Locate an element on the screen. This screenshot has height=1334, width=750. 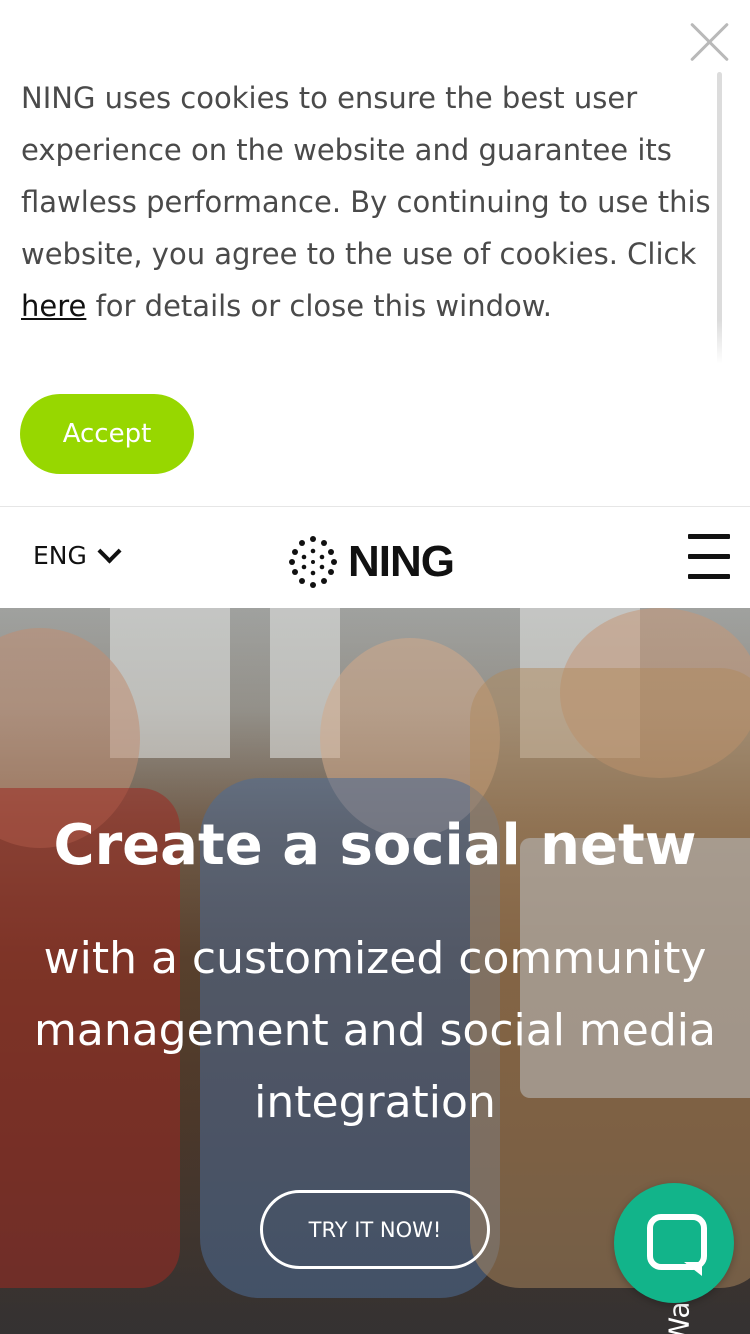
site-header: ENG NING is located at coordinates (375, 557).